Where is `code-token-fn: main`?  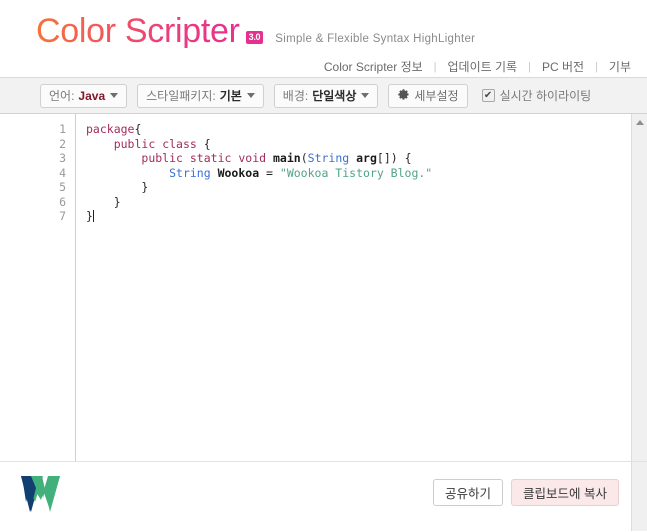
code-token-fn: main is located at coordinates (287, 158).